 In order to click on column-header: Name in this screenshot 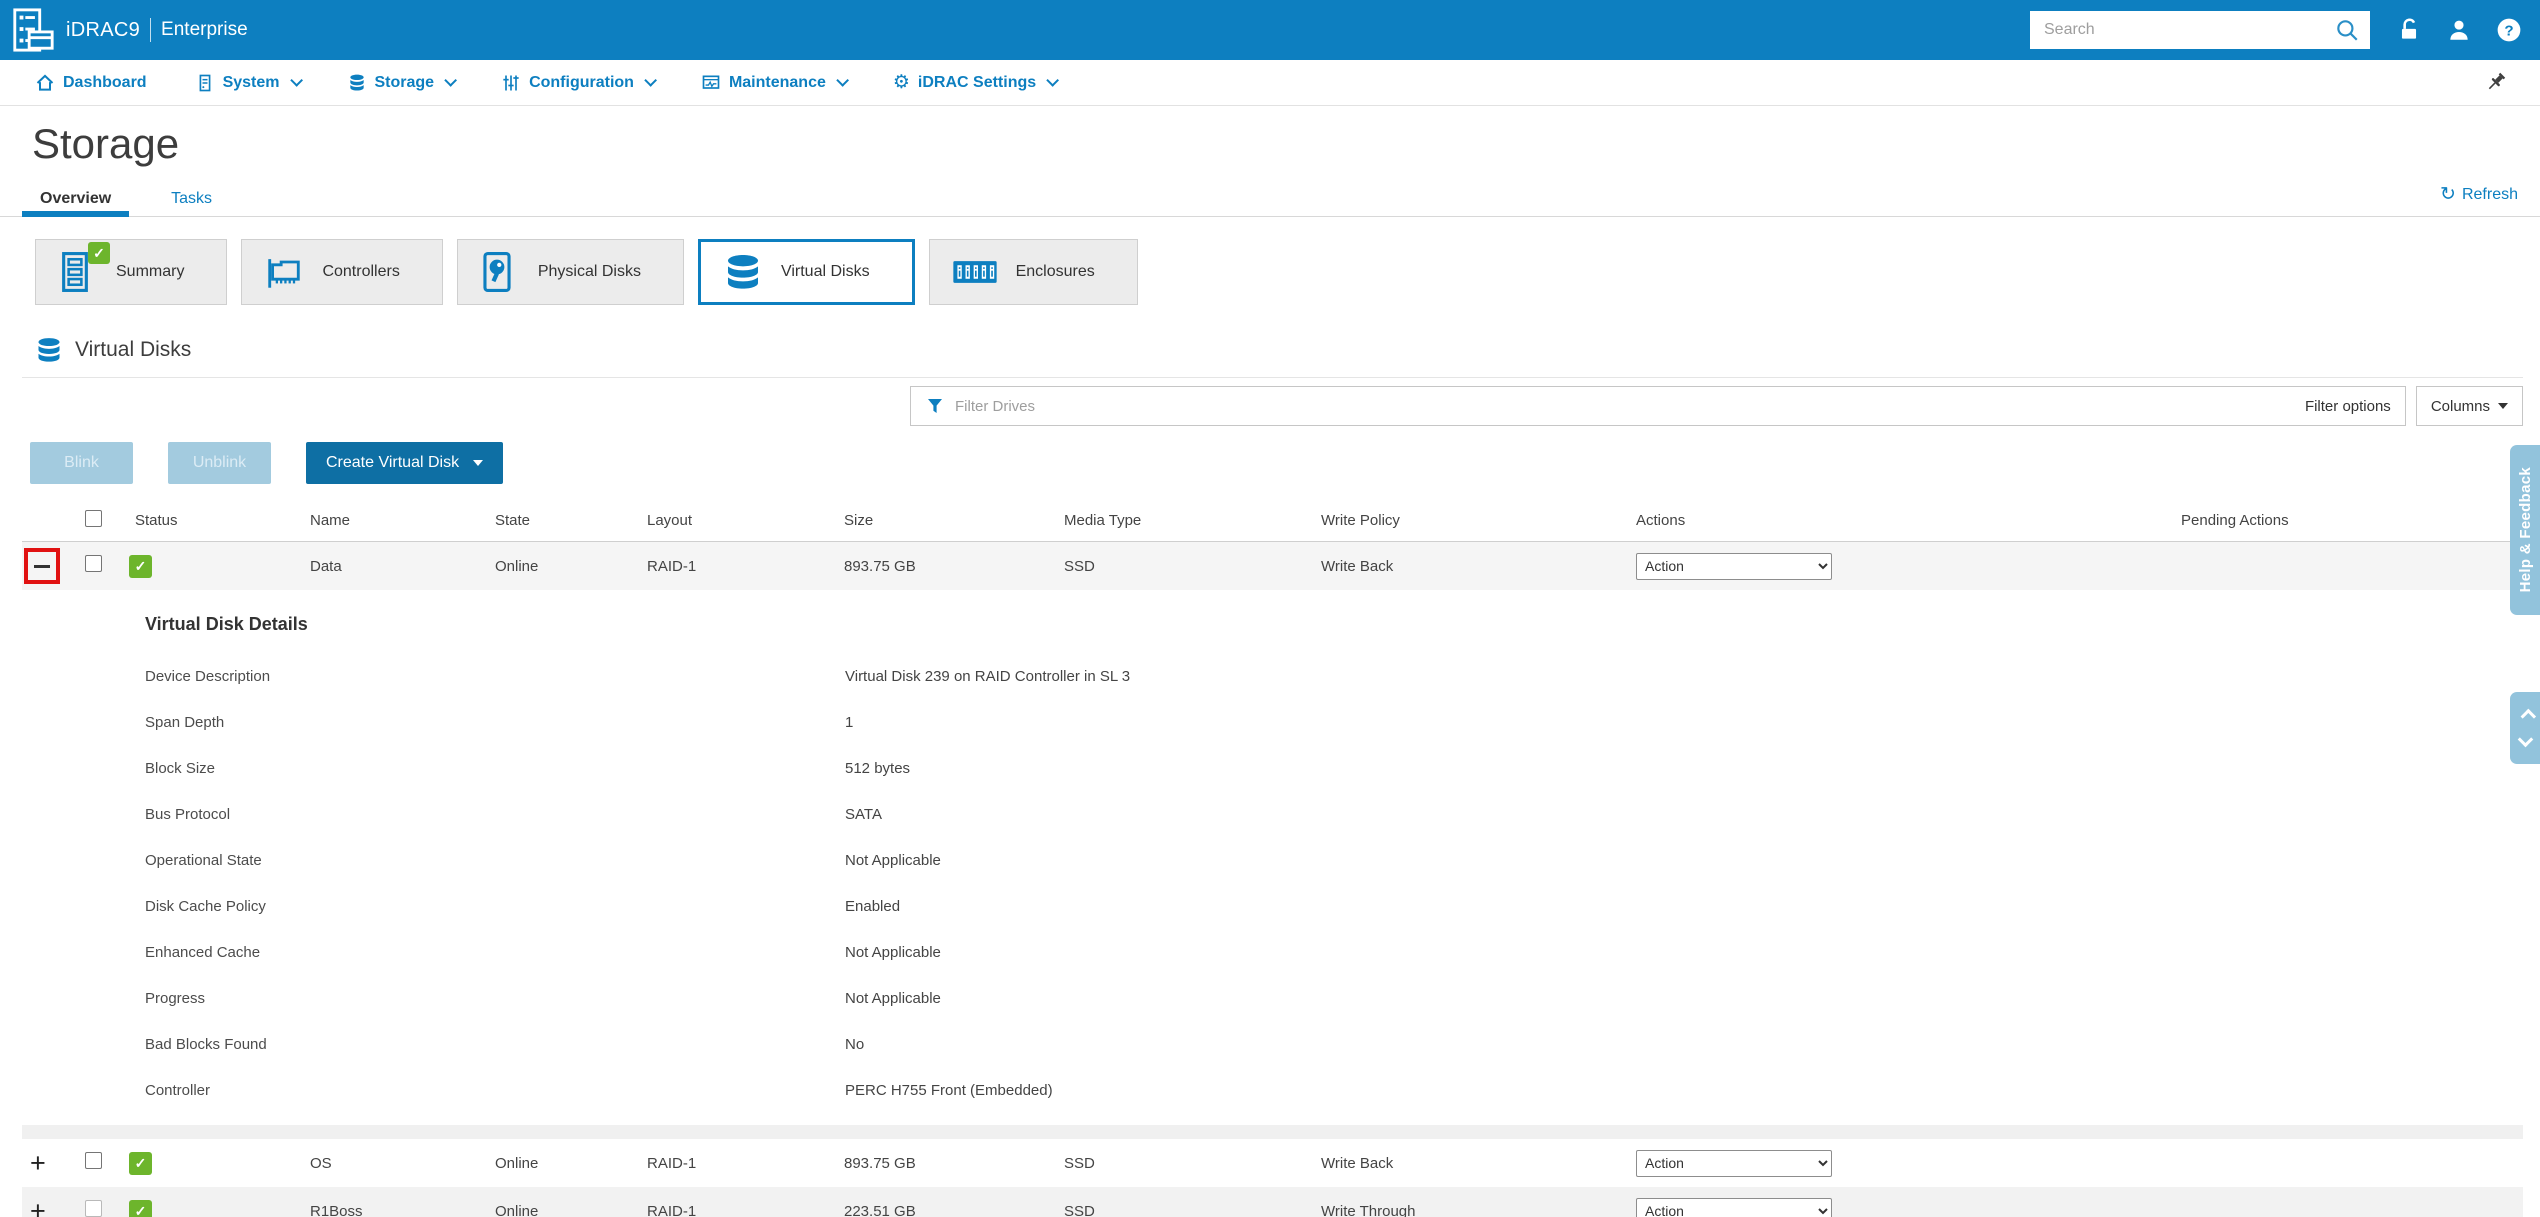, I will do `click(330, 520)`.